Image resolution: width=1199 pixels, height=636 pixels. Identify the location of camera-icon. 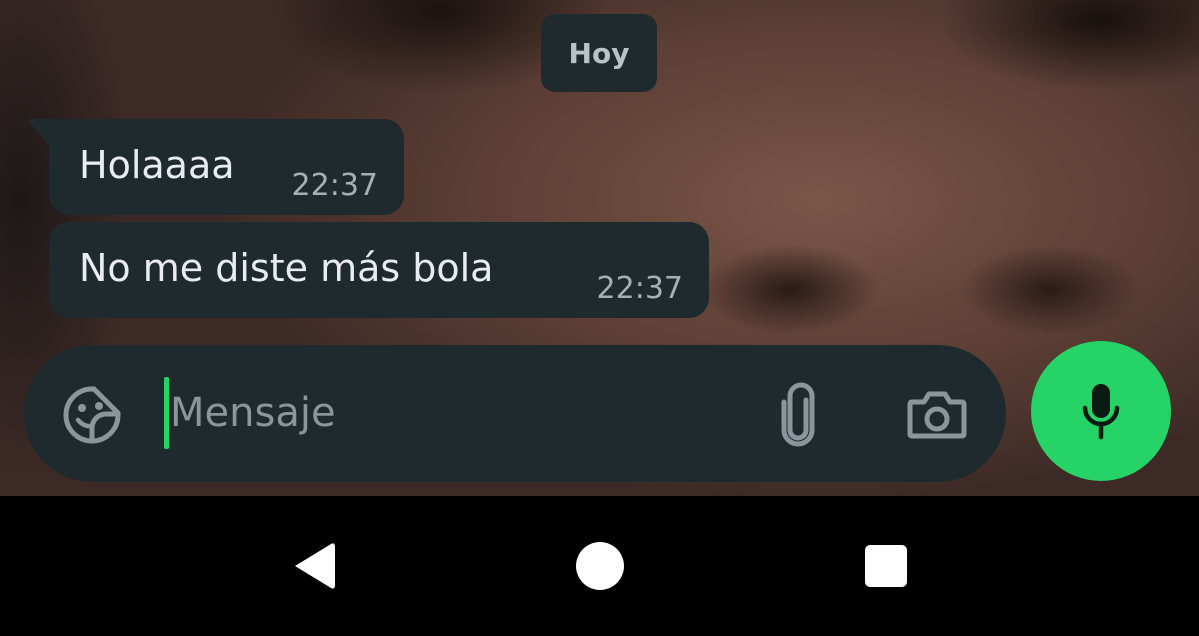
(937, 415).